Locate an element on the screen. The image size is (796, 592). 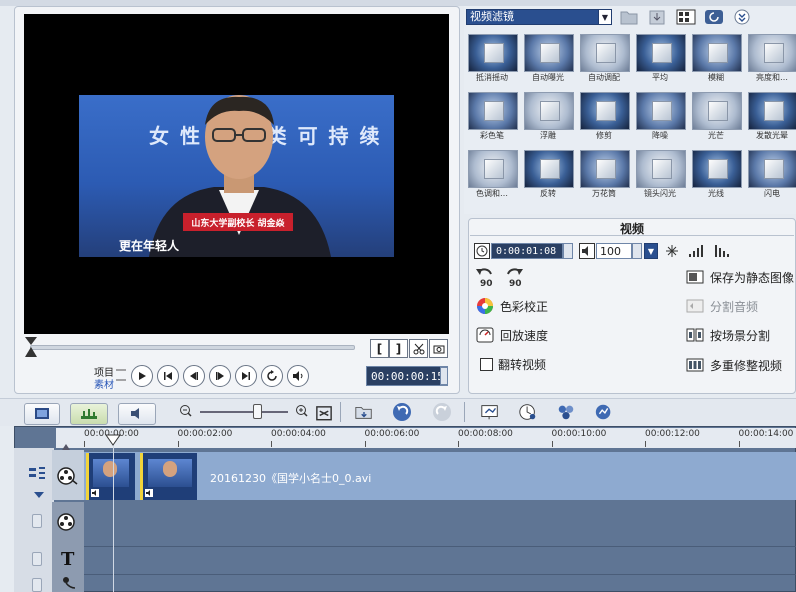
toolbar-separator is located at coordinates (340, 412).